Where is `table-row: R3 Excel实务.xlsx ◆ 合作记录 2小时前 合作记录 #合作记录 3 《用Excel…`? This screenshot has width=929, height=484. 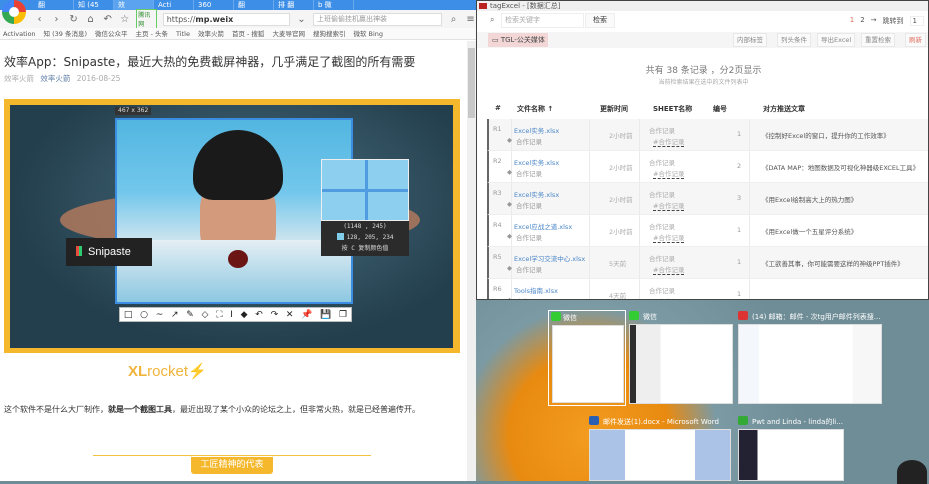
table-row: R3 Excel实务.xlsx ◆ 合作记录 2小时前 合作记录 #合作记录 3 《用Excel… is located at coordinates (707, 199).